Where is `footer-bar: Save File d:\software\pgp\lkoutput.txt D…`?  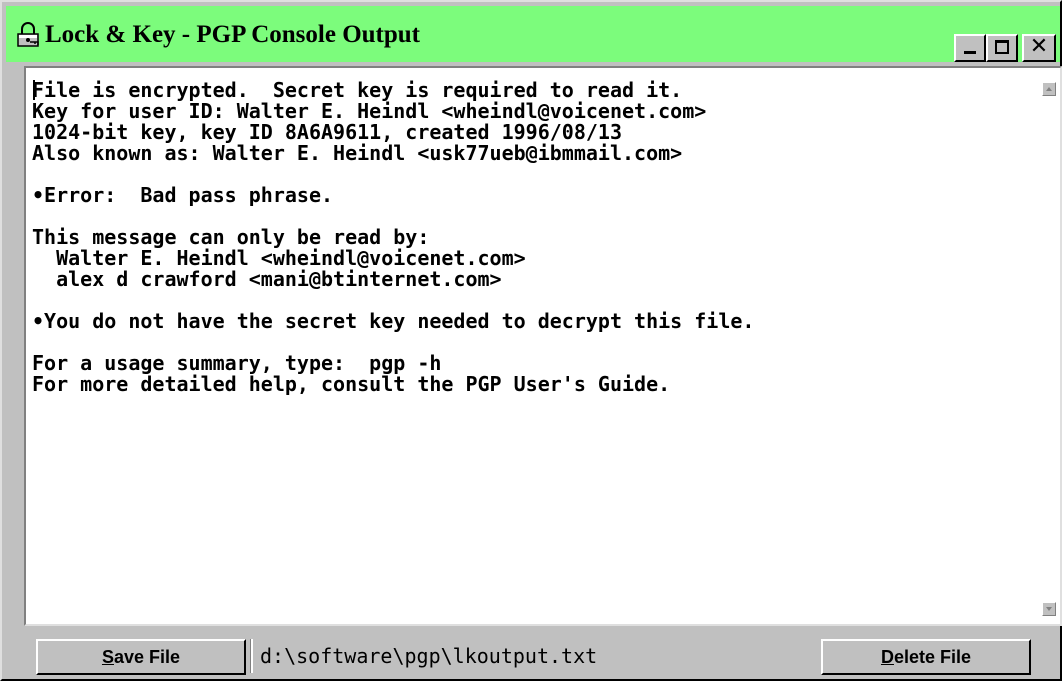 footer-bar: Save File d:\software\pgp\lkoutput.txt D… is located at coordinates (543, 654).